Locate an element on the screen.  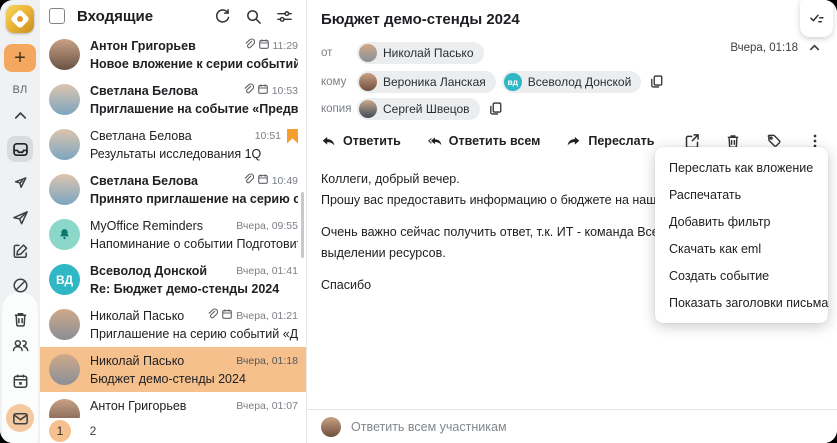
timestamp: Вчера, 09:55 is located at coordinates (267, 226).